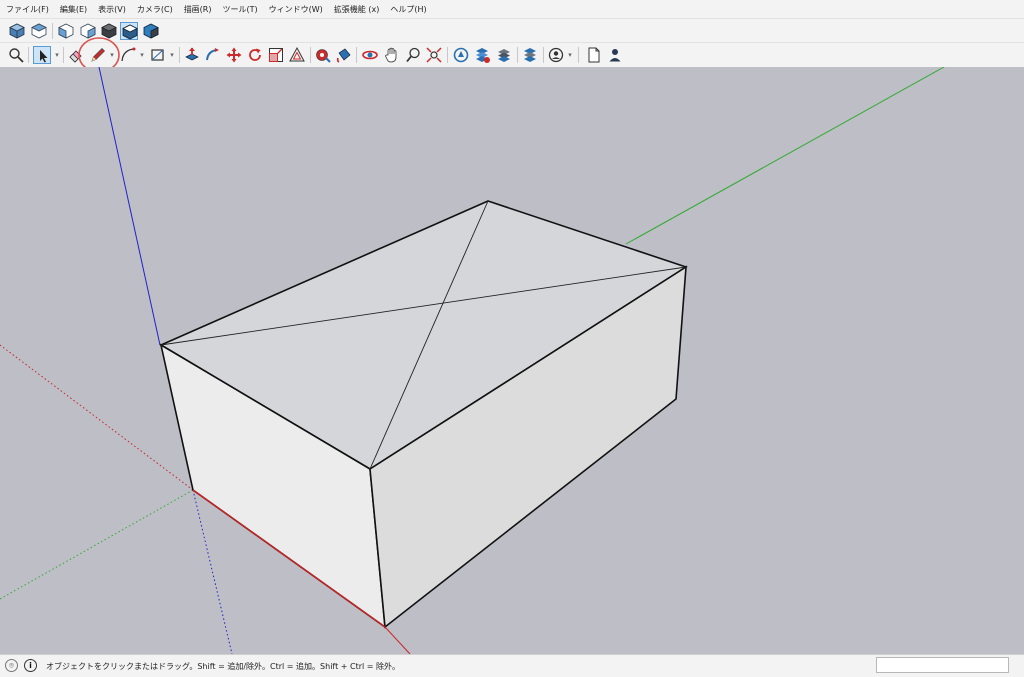 The image size is (1024, 677). I want to click on top-view-icon, so click(39, 31).